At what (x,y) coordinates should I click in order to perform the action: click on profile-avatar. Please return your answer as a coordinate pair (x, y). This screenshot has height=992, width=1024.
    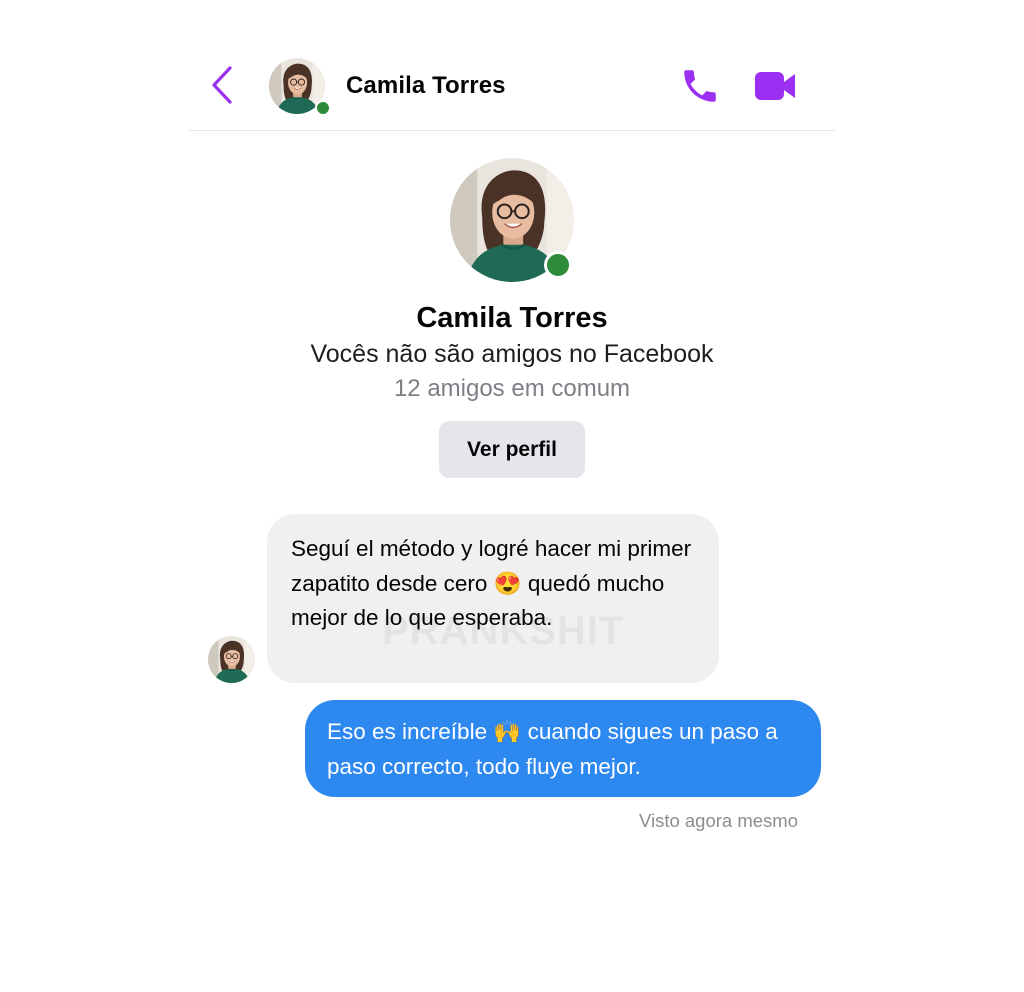
    Looking at the image, I should click on (512, 220).